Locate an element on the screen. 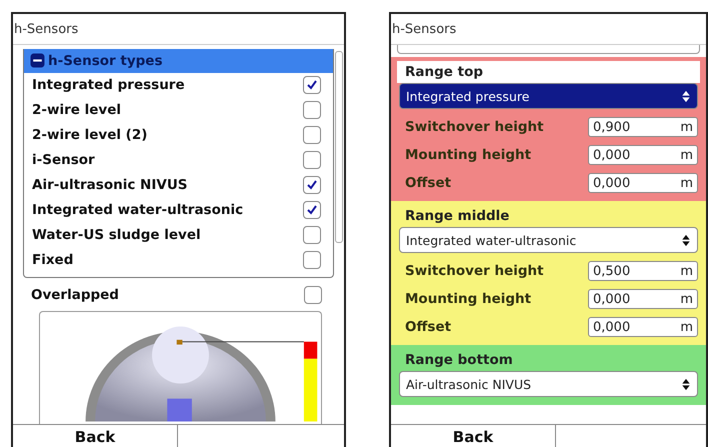  sensor-label: Integrated pressure is located at coordinates (108, 85).